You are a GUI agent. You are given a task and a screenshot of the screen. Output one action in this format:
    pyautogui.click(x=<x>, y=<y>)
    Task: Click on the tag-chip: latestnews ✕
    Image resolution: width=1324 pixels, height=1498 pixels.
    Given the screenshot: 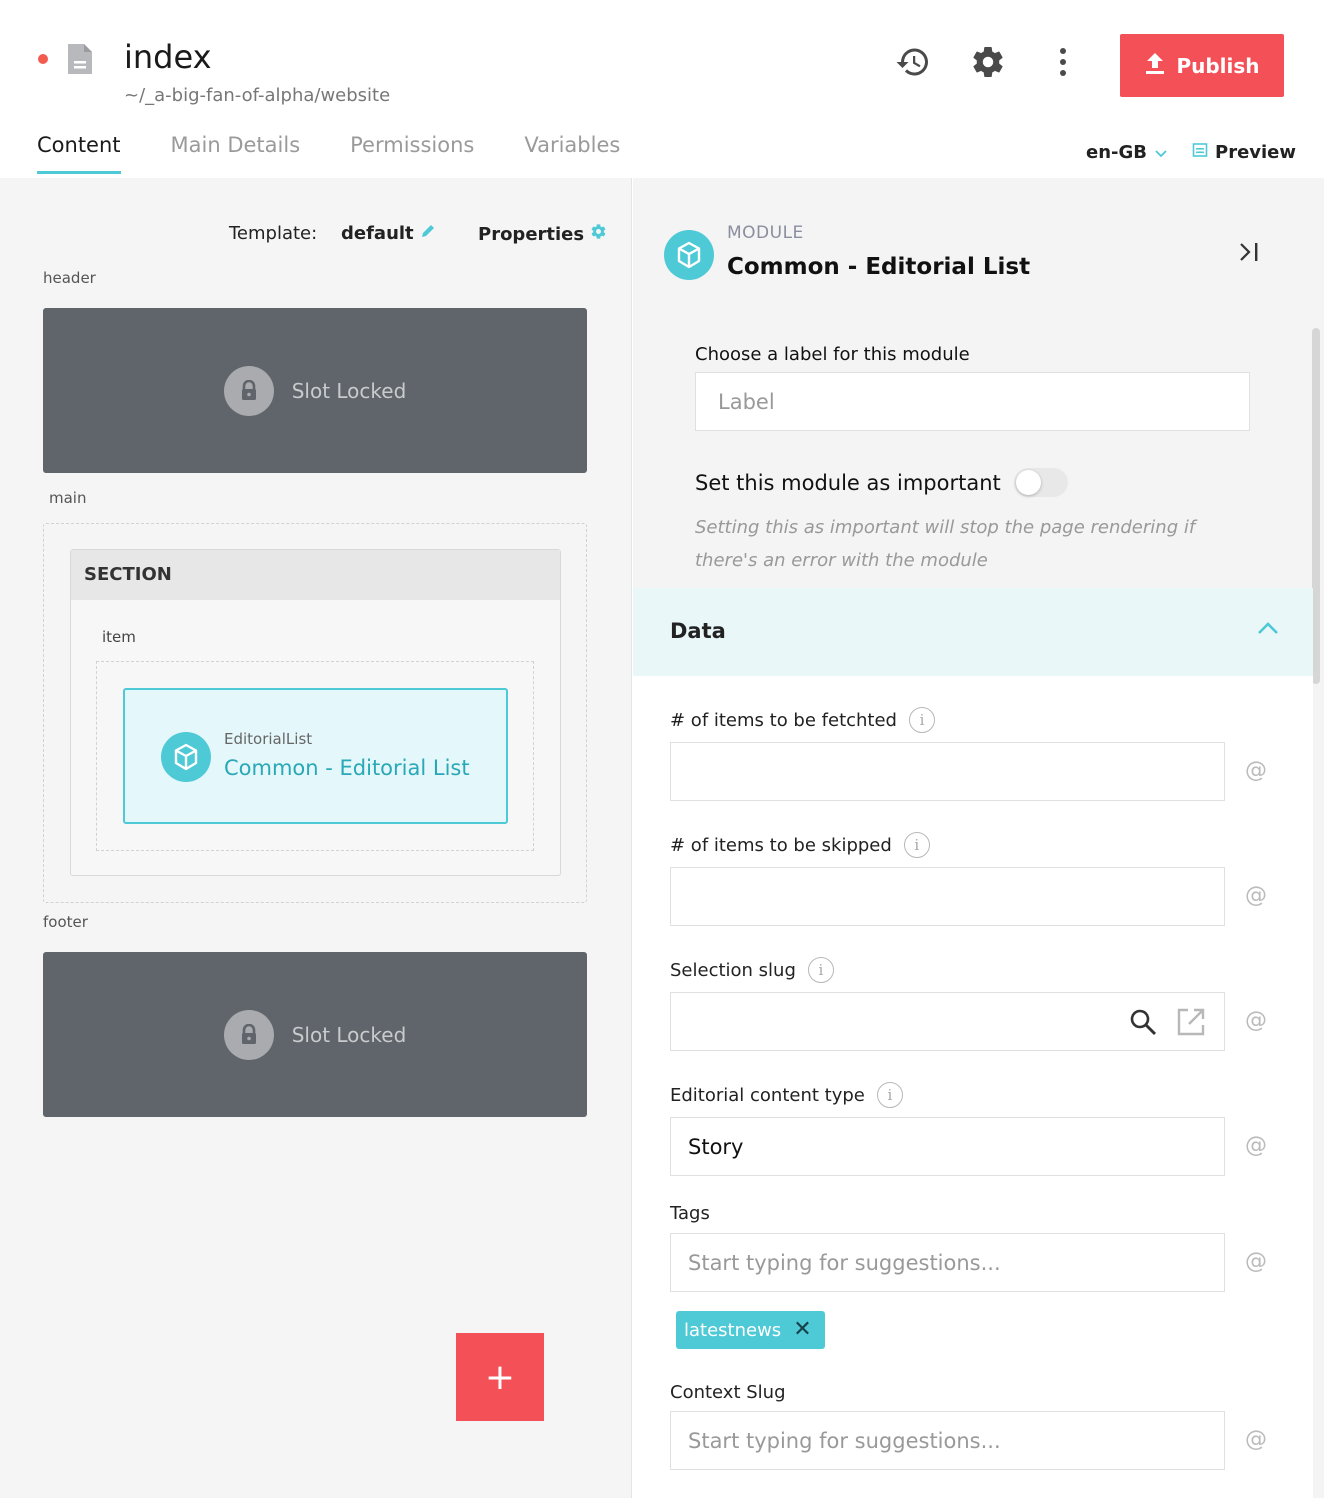 What is the action you would take?
    pyautogui.click(x=750, y=1330)
    